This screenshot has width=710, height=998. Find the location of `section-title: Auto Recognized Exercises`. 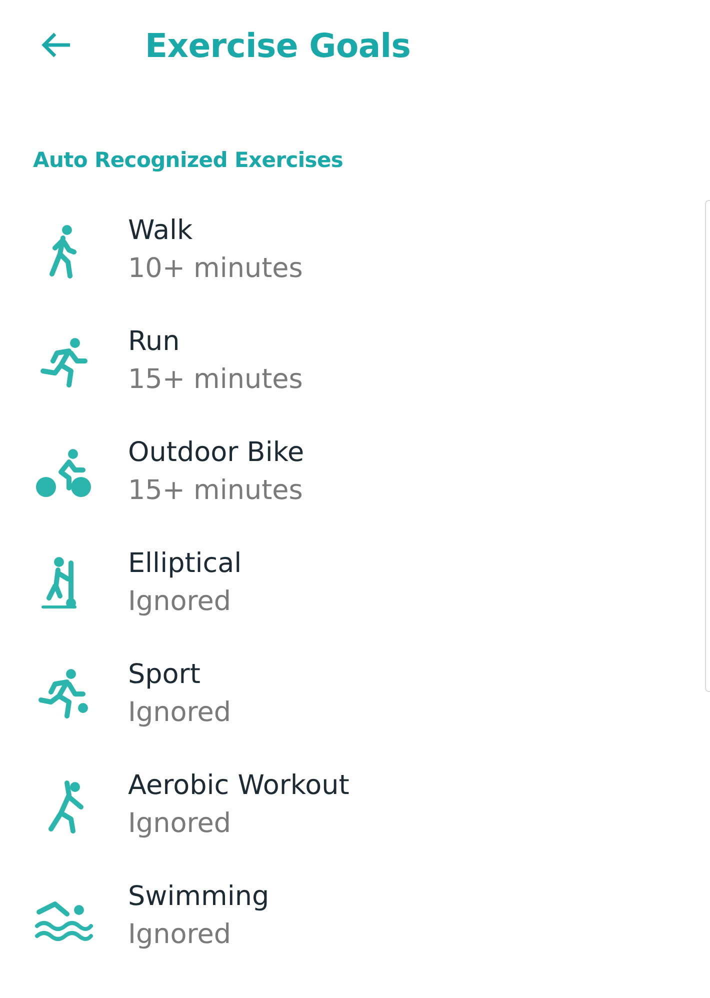

section-title: Auto Recognized Exercises is located at coordinates (188, 160).